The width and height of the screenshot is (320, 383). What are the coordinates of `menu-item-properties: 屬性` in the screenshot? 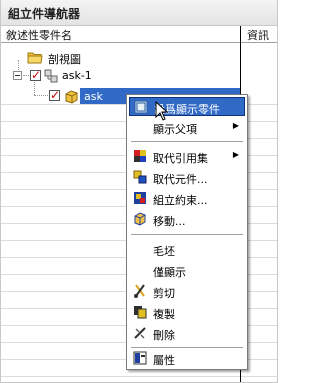 It's located at (187, 358).